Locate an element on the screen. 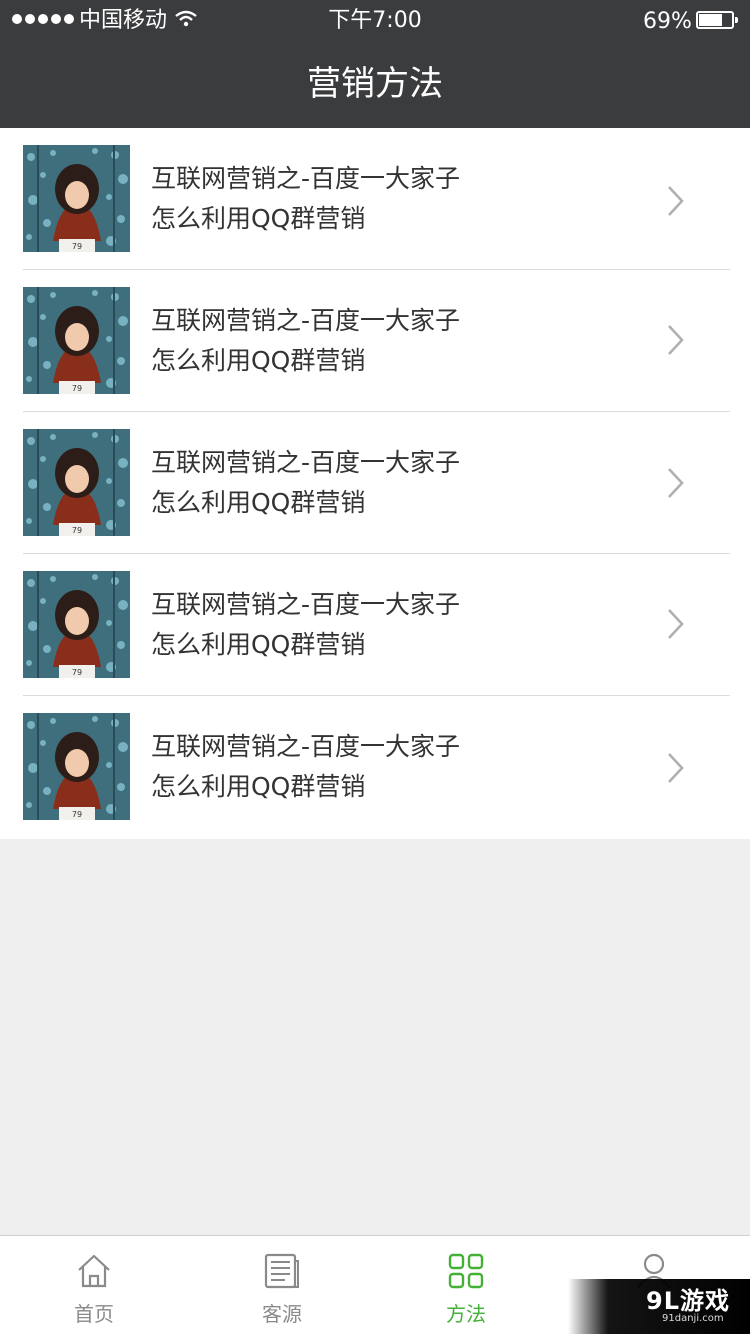  battery-percent: 69% is located at coordinates (667, 21).